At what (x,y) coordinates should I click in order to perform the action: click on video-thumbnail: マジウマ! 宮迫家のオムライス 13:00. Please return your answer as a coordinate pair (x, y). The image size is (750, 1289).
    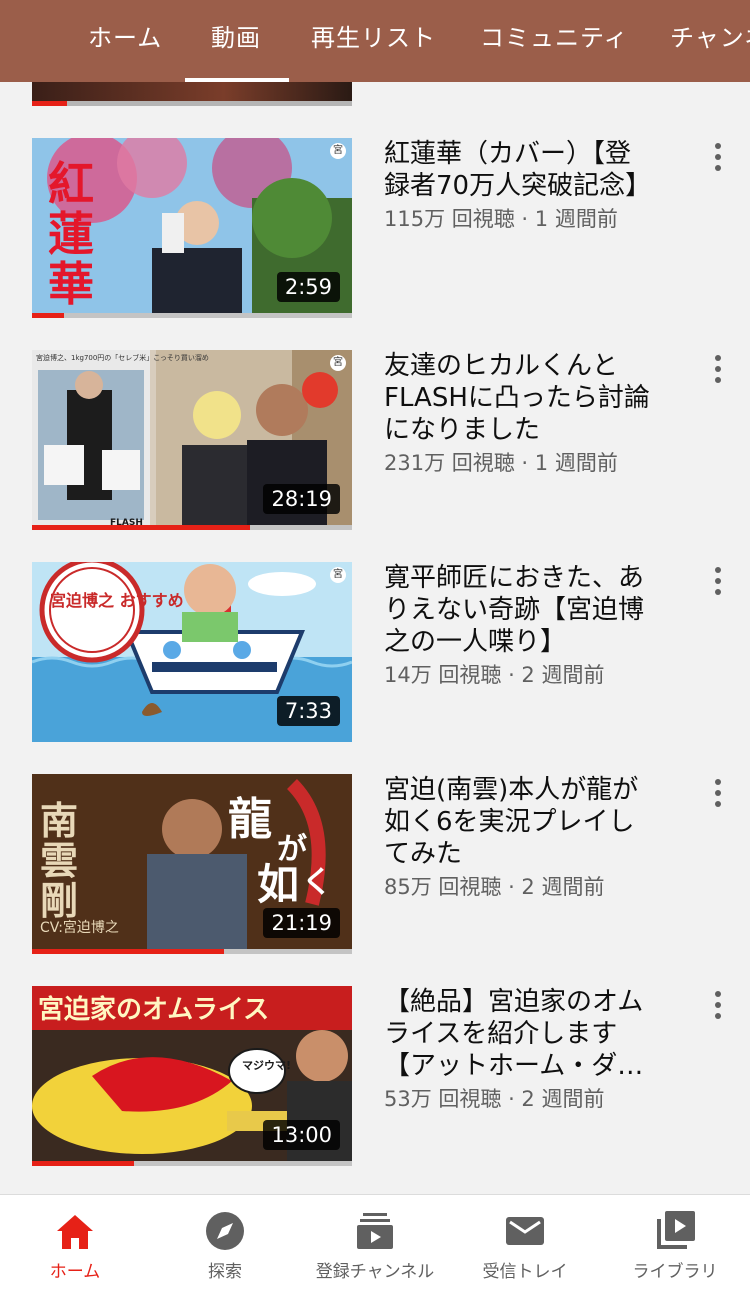
    Looking at the image, I should click on (192, 1076).